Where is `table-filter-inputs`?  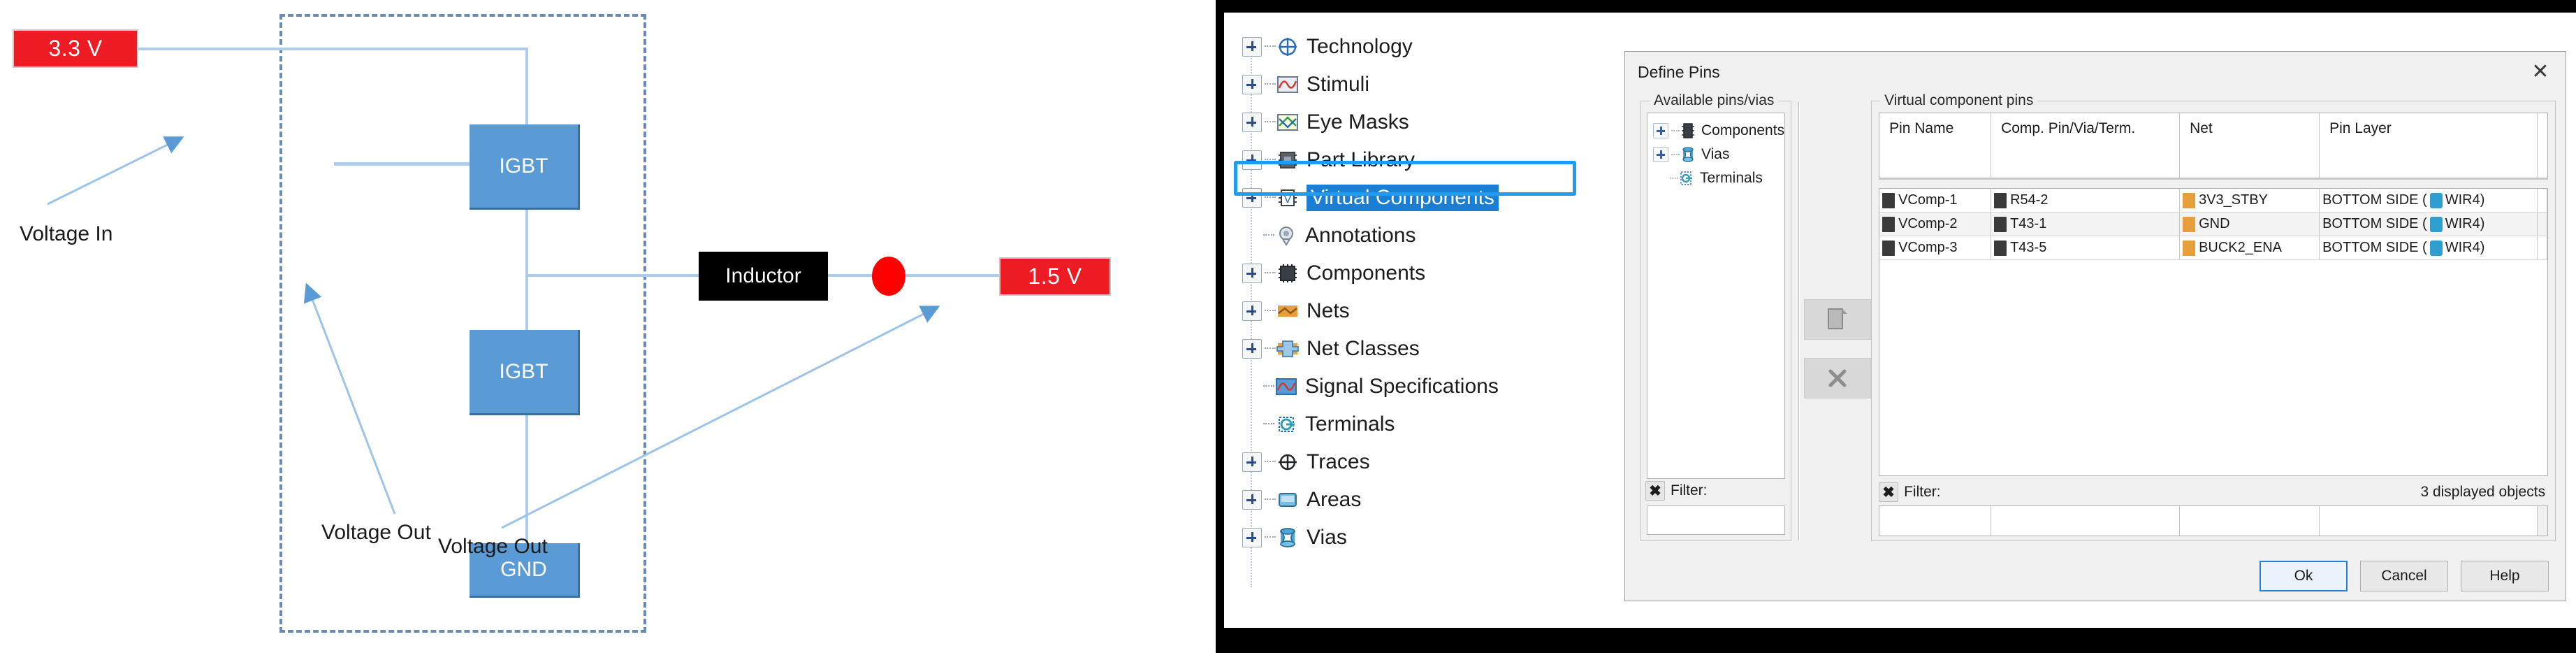 table-filter-inputs is located at coordinates (2214, 520).